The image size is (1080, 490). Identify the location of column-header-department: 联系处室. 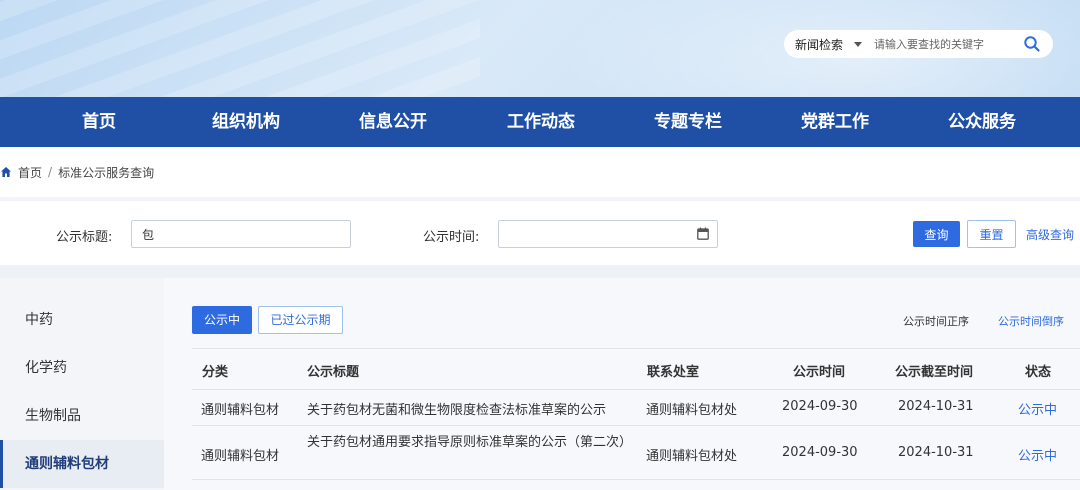
(673, 372).